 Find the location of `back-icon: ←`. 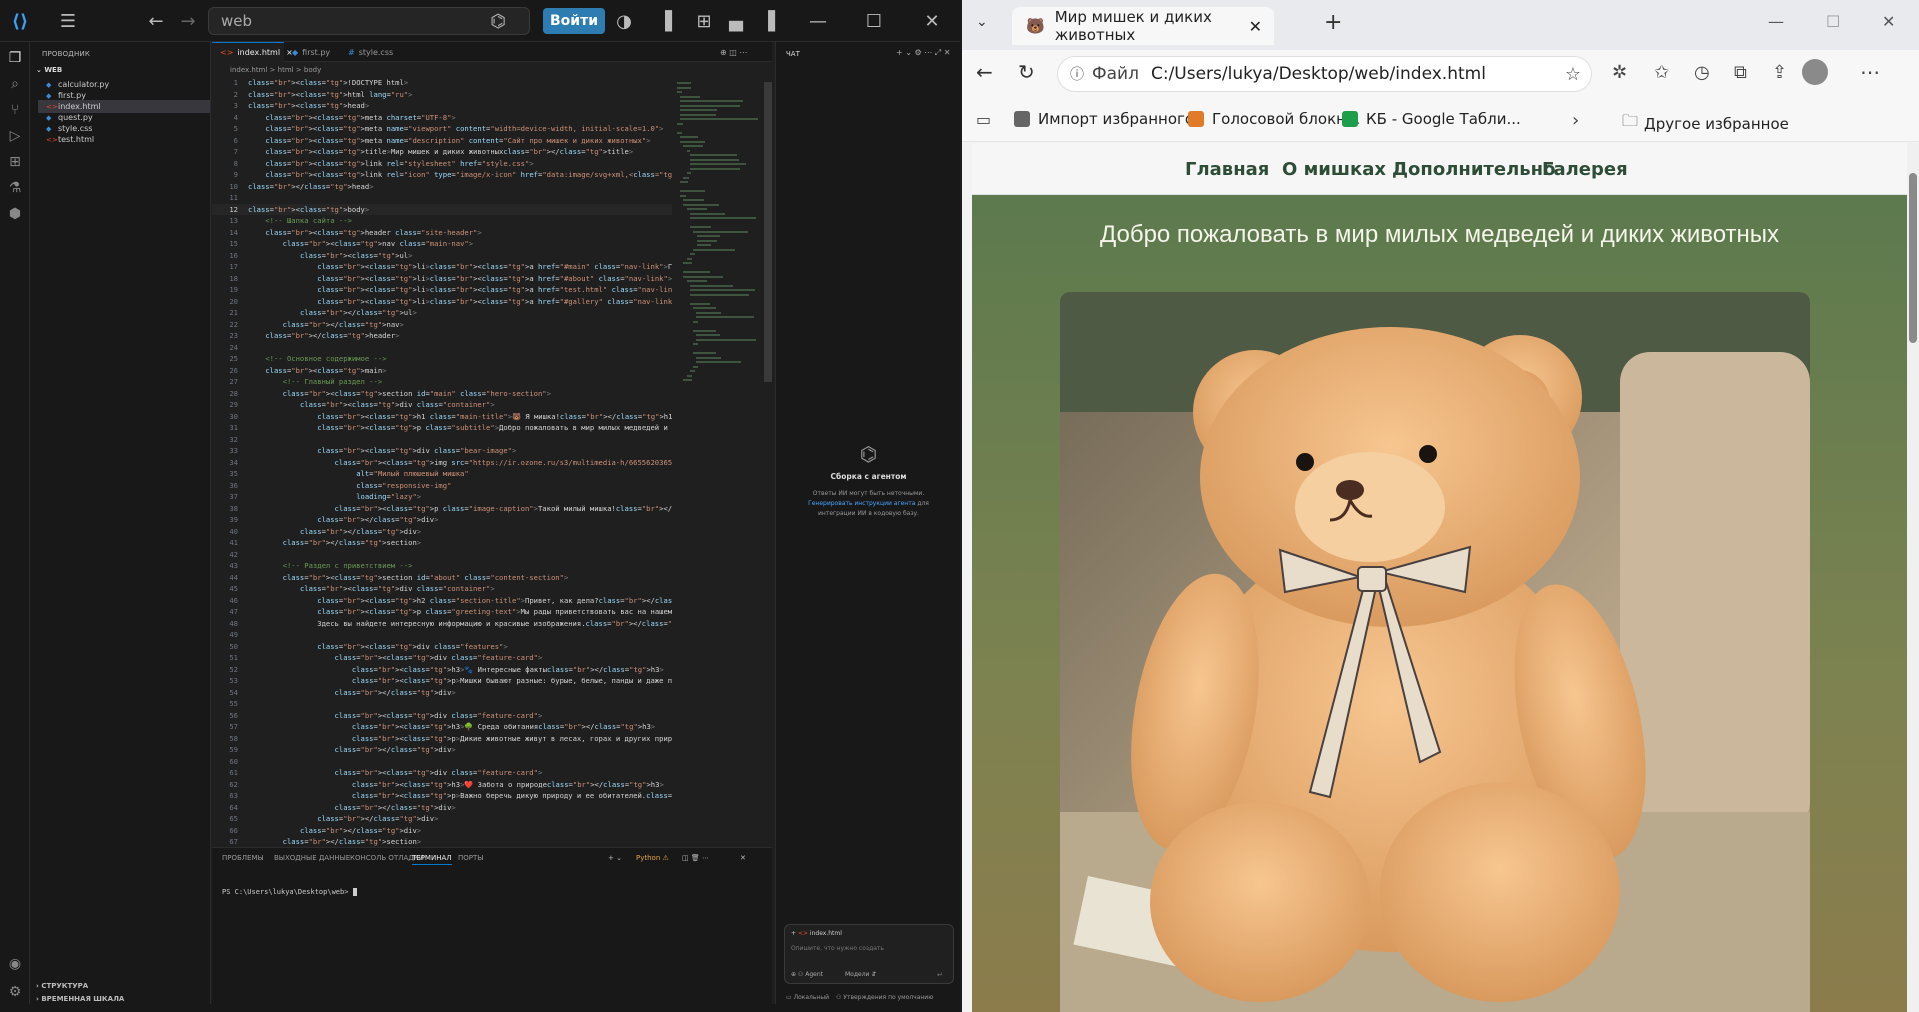

back-icon: ← is located at coordinates (984, 72).